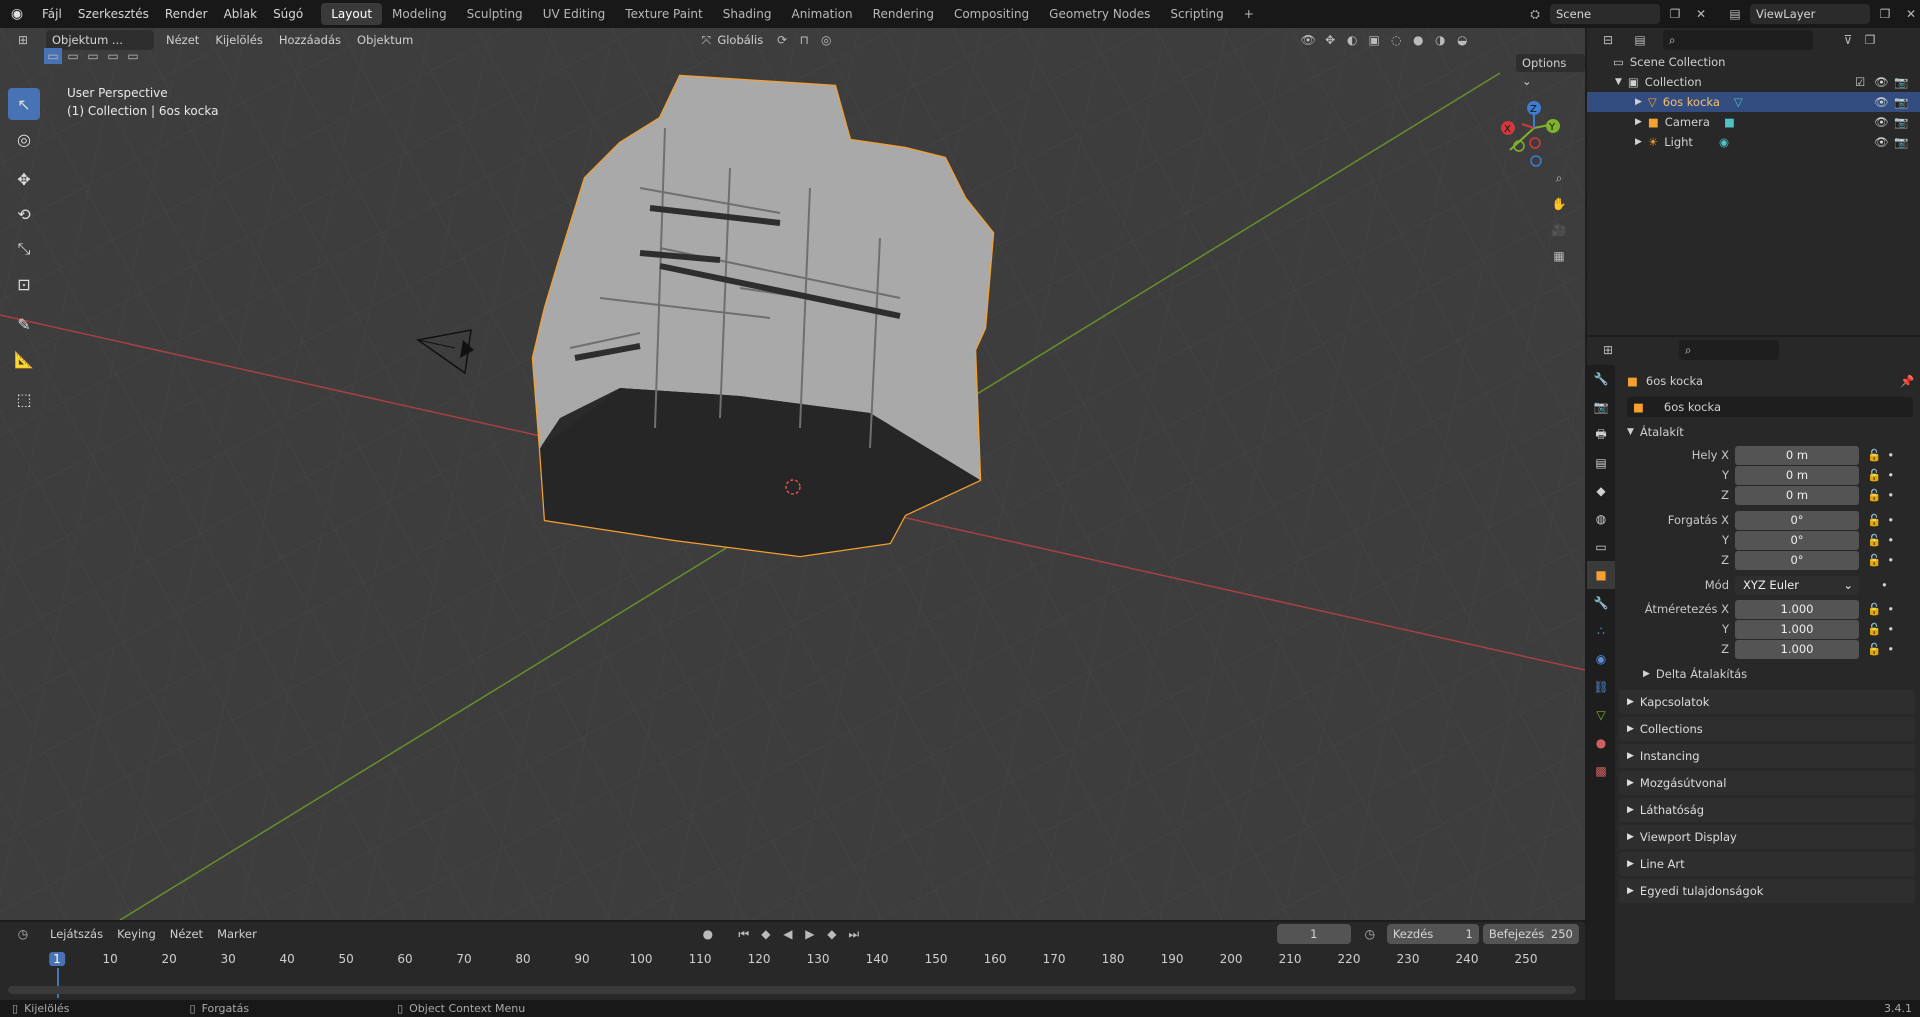 Image resolution: width=1920 pixels, height=1017 pixels. Describe the element at coordinates (1559, 256) in the screenshot. I see `perspective-grid-icon: ▦` at that location.